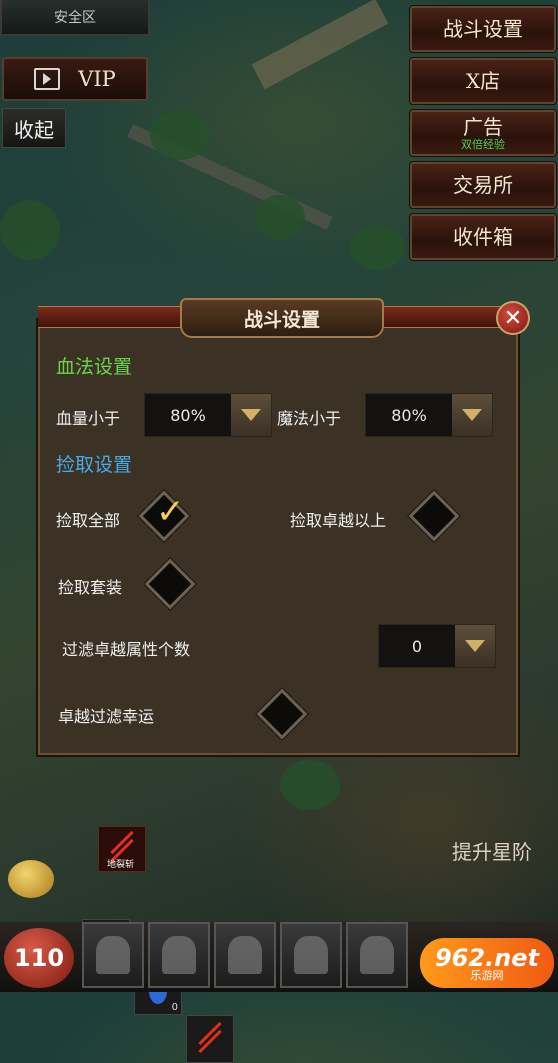  I want to click on film-icon, so click(47, 79).